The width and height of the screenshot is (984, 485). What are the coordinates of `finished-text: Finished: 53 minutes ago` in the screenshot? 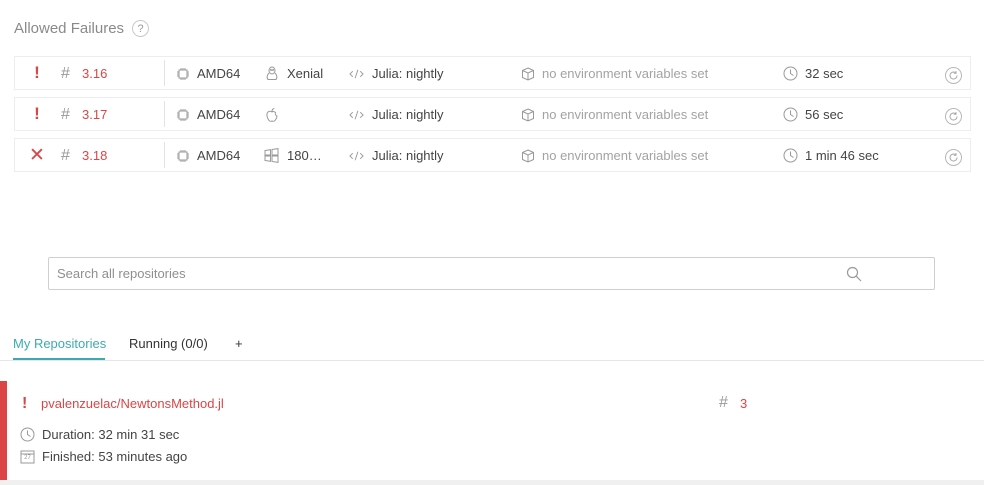 It's located at (115, 456).